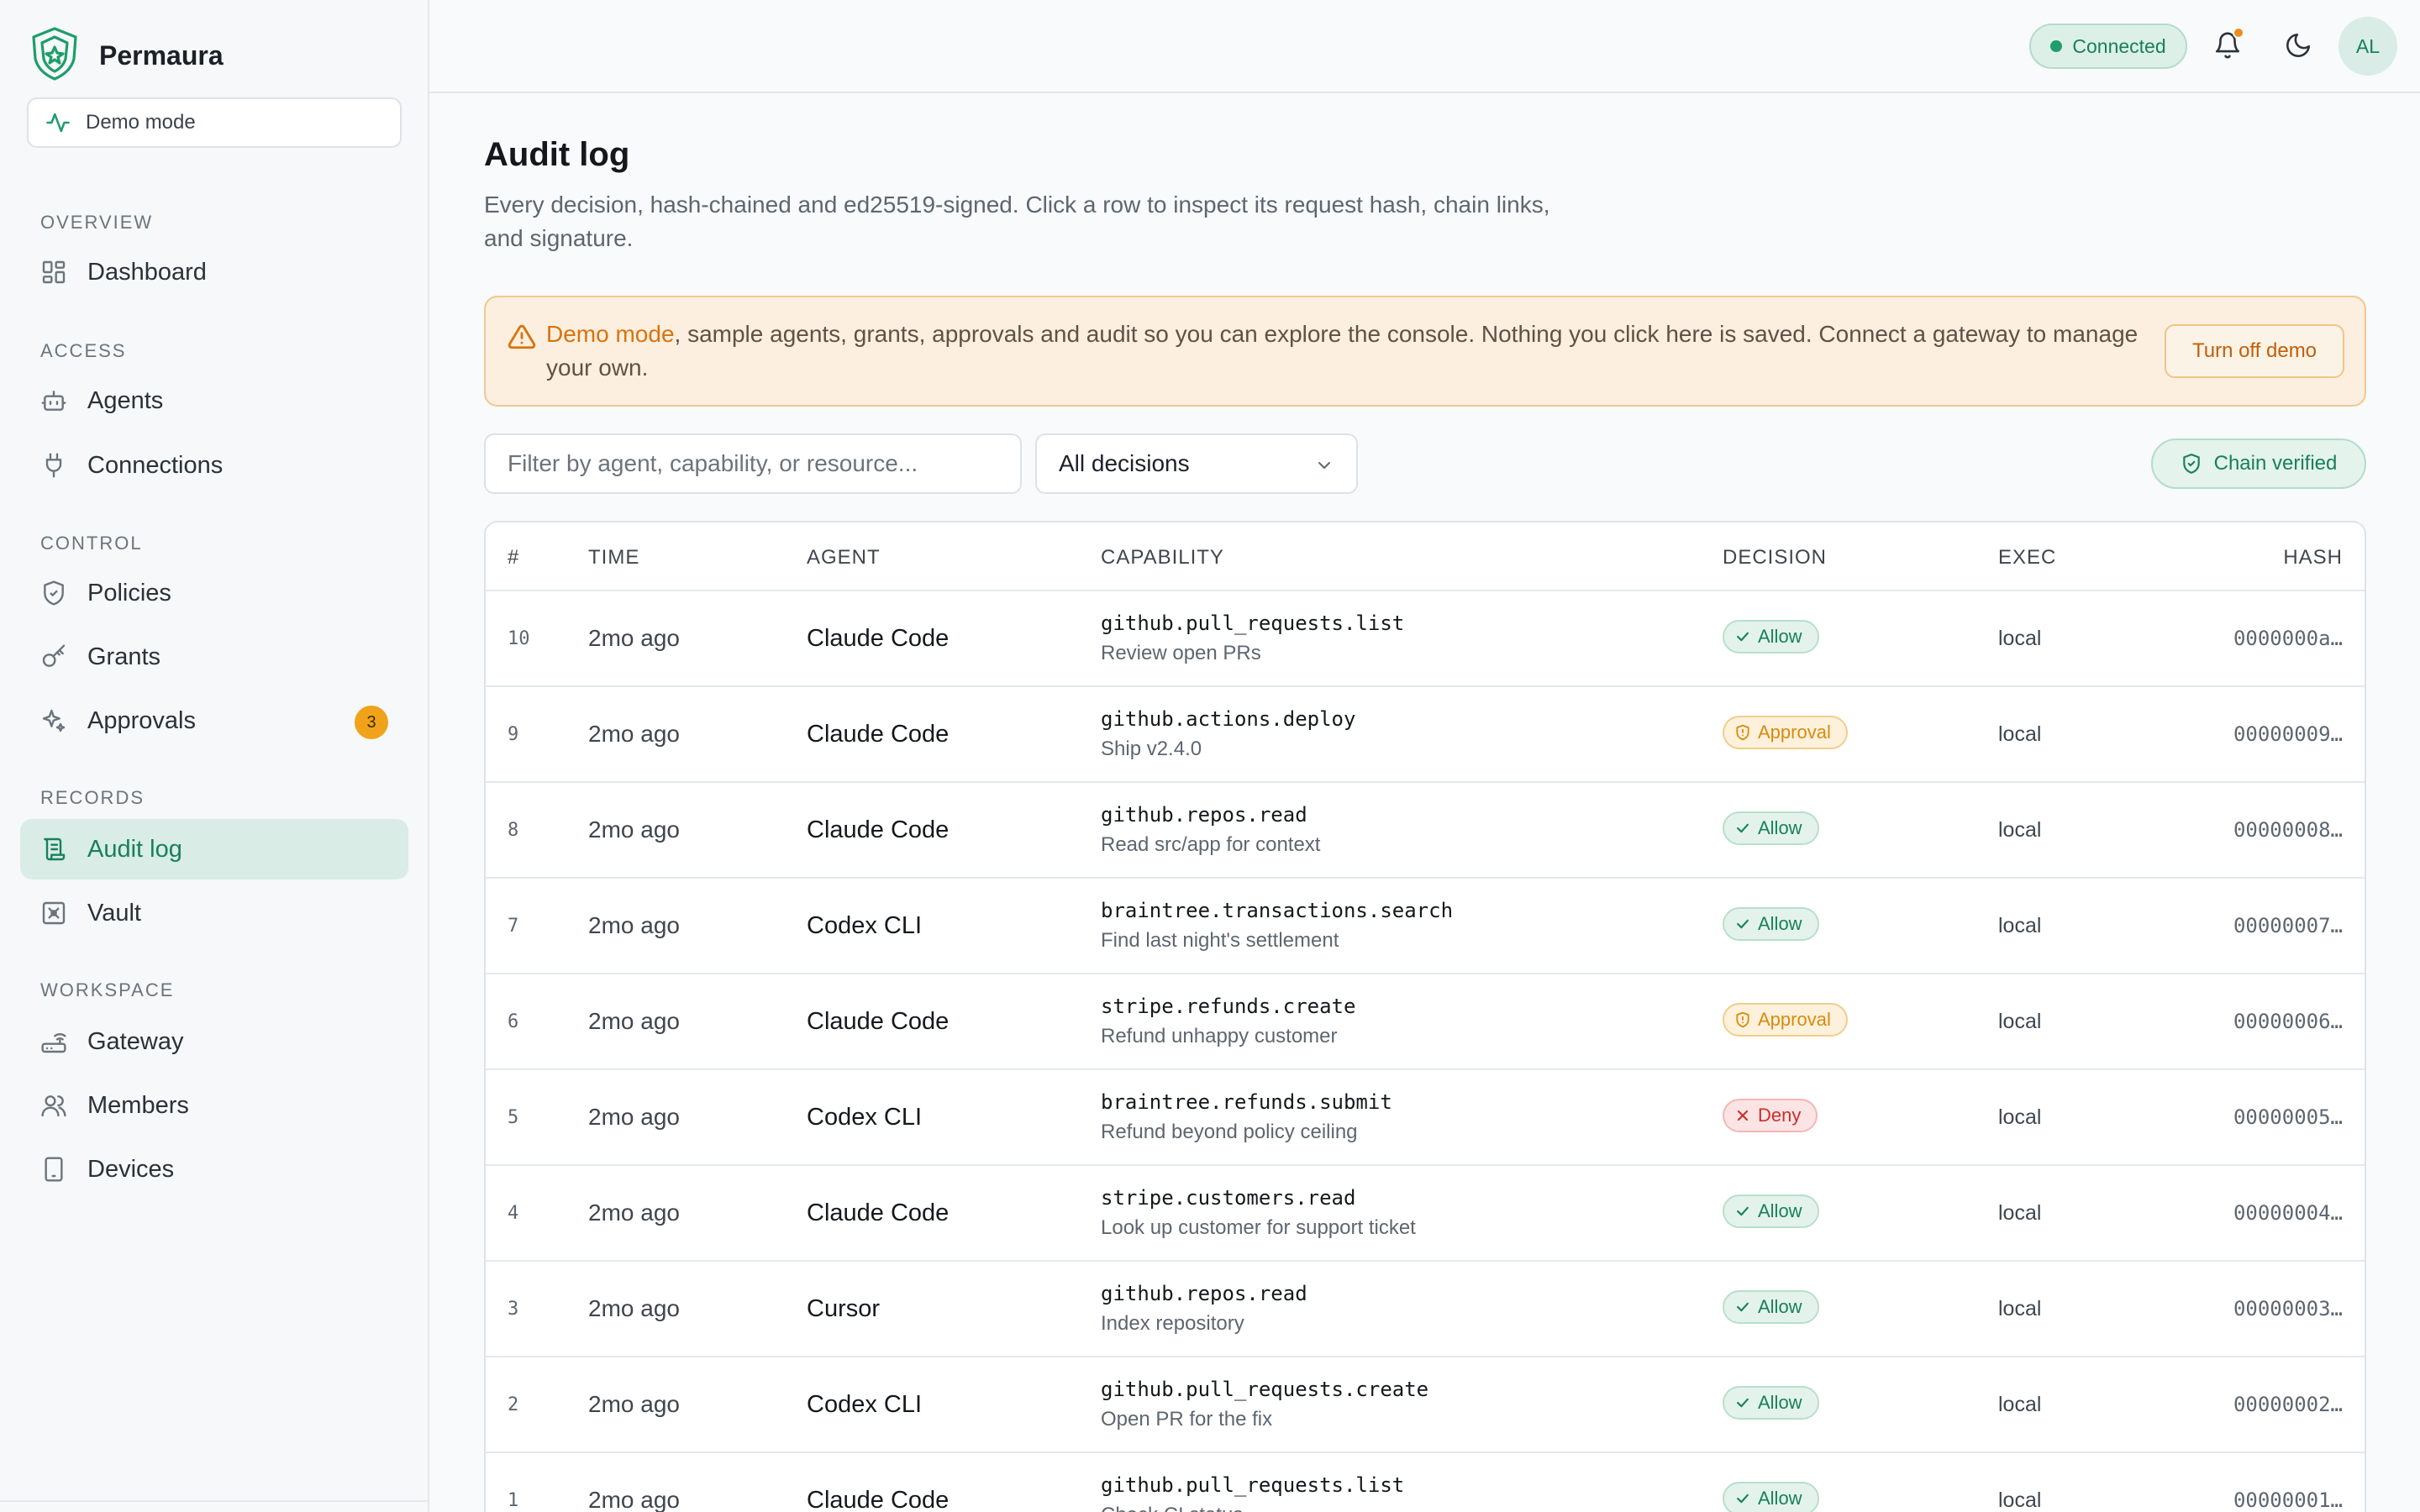  I want to click on sidebar-item-label: Connections, so click(155, 465).